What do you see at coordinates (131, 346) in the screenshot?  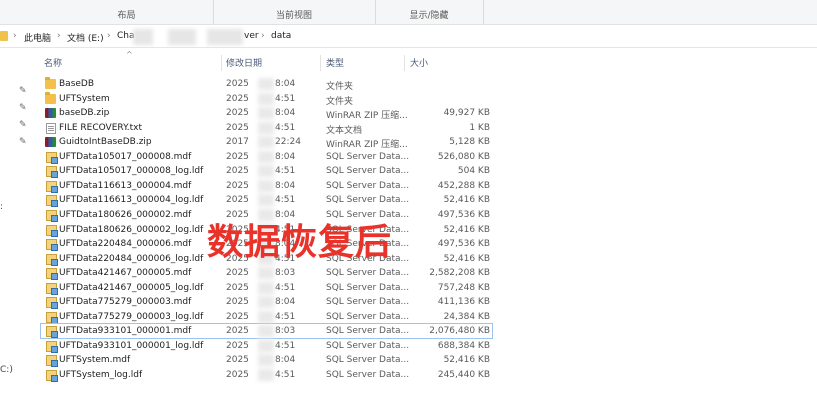 I see `file-name: UFTData933101_000001_log.ldf` at bounding box center [131, 346].